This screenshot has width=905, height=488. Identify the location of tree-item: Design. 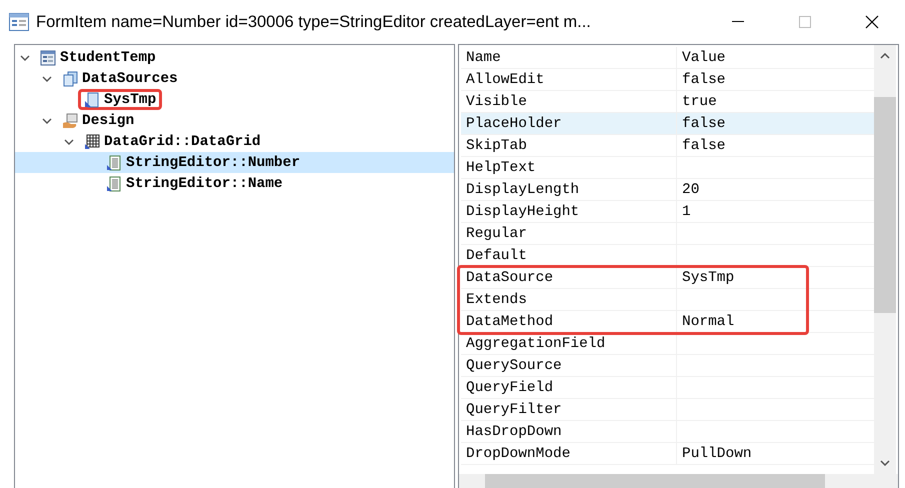
(98, 120).